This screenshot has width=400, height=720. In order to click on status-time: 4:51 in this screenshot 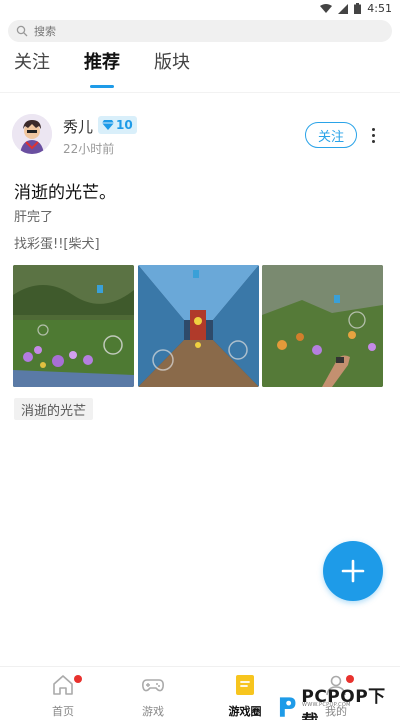, I will do `click(379, 8)`.